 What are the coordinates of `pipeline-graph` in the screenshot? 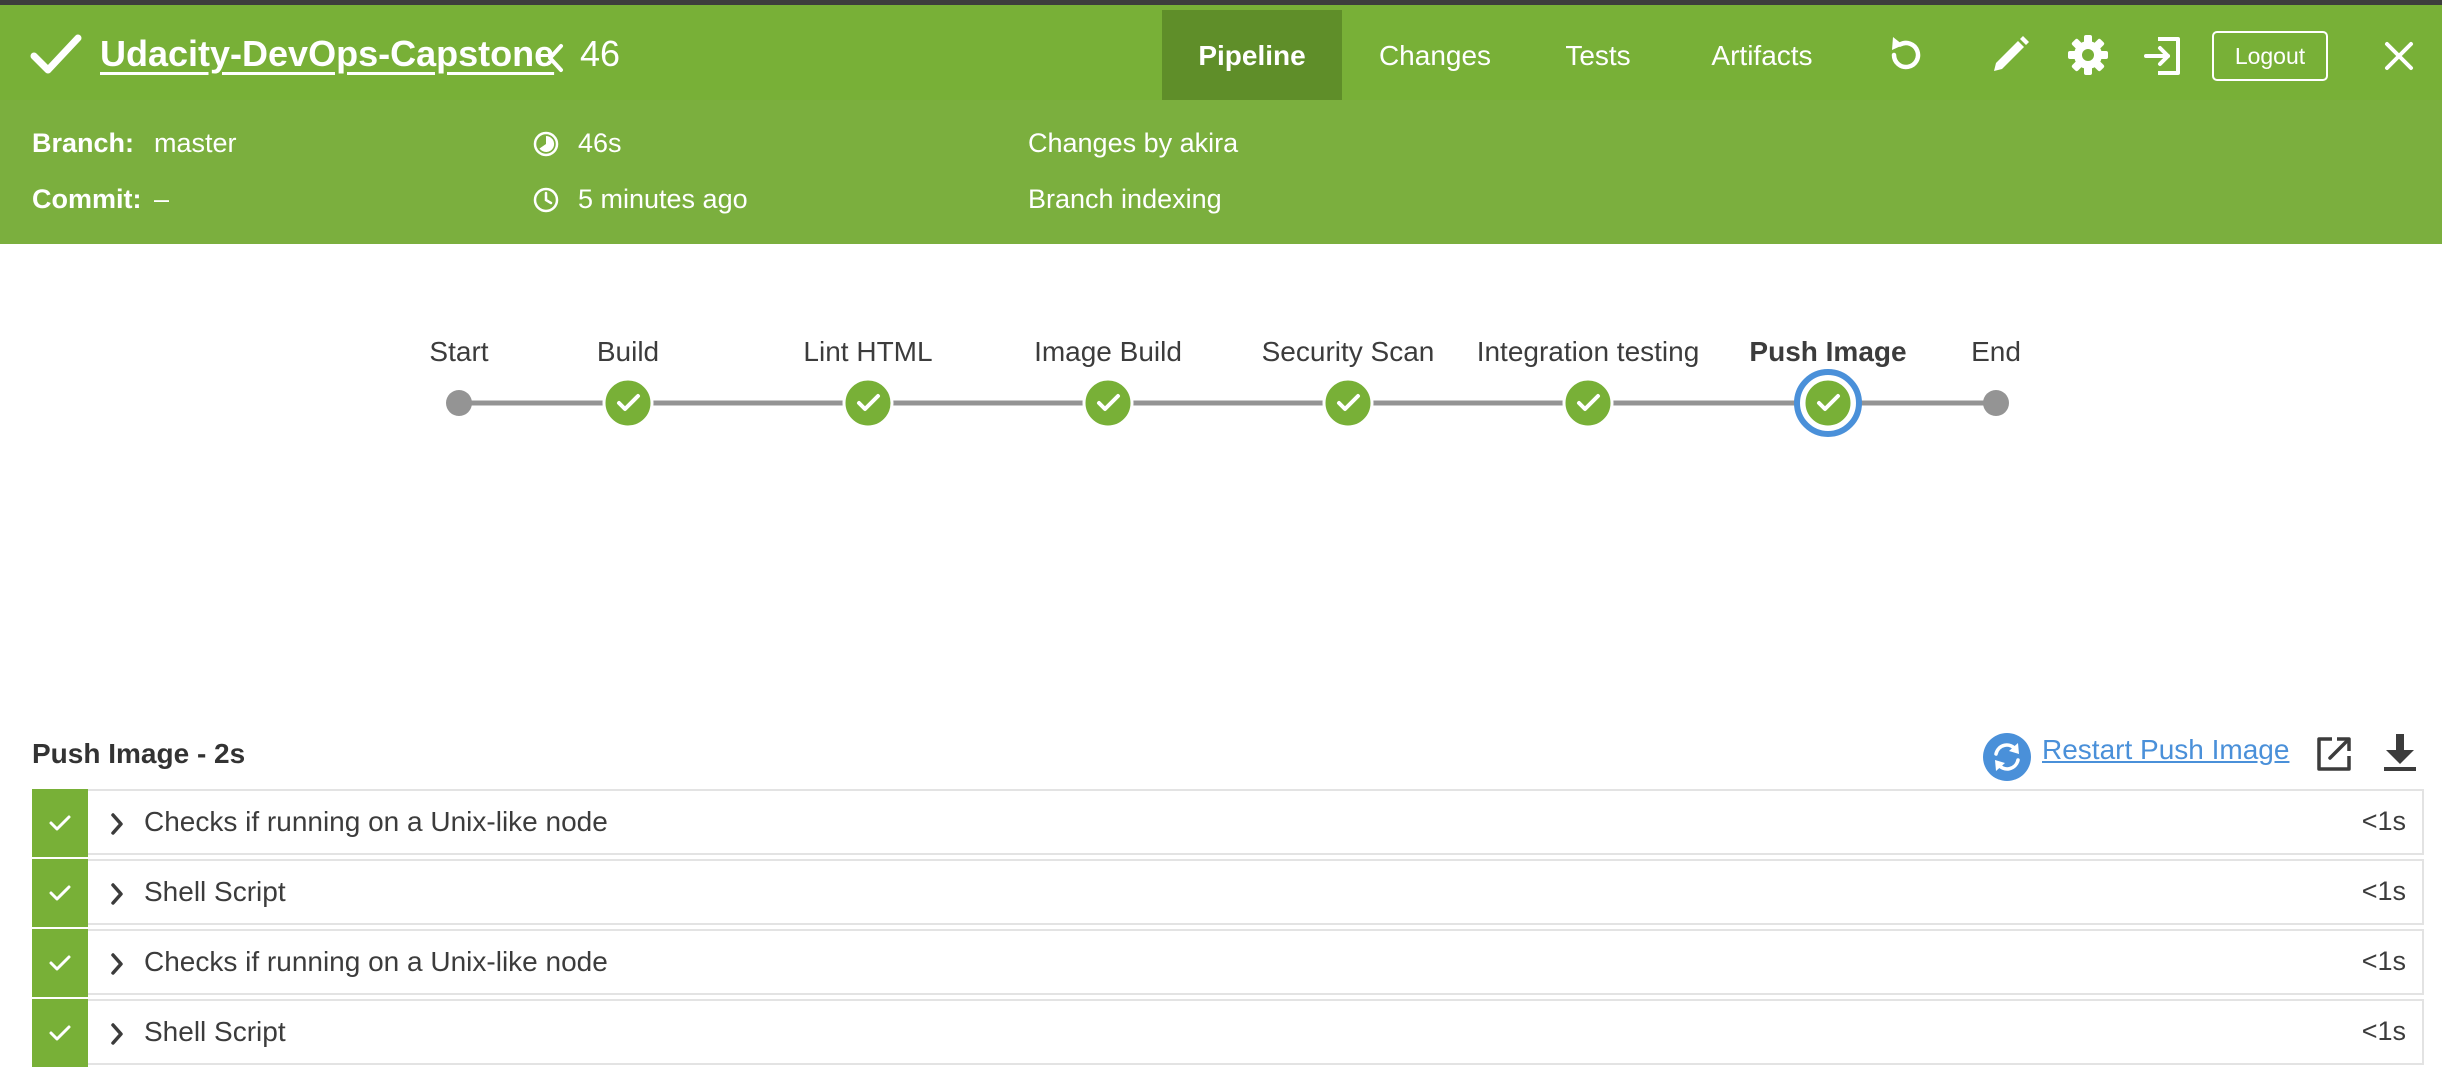 It's located at (1227, 403).